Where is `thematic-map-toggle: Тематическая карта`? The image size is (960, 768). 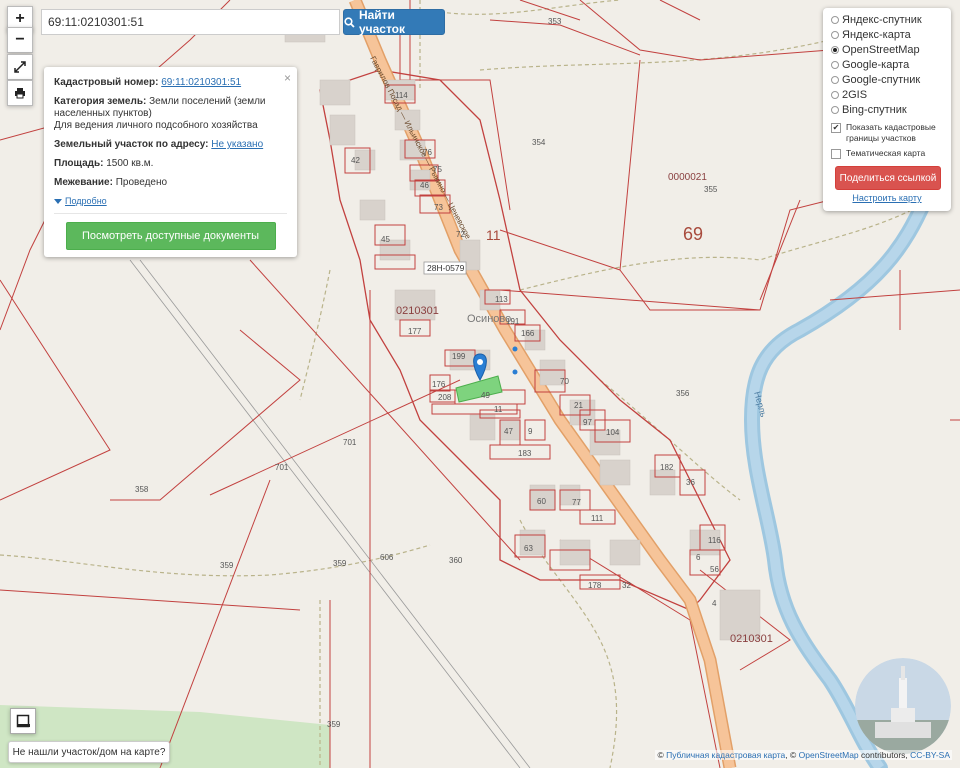 thematic-map-toggle: Тематическая карта is located at coordinates (887, 153).